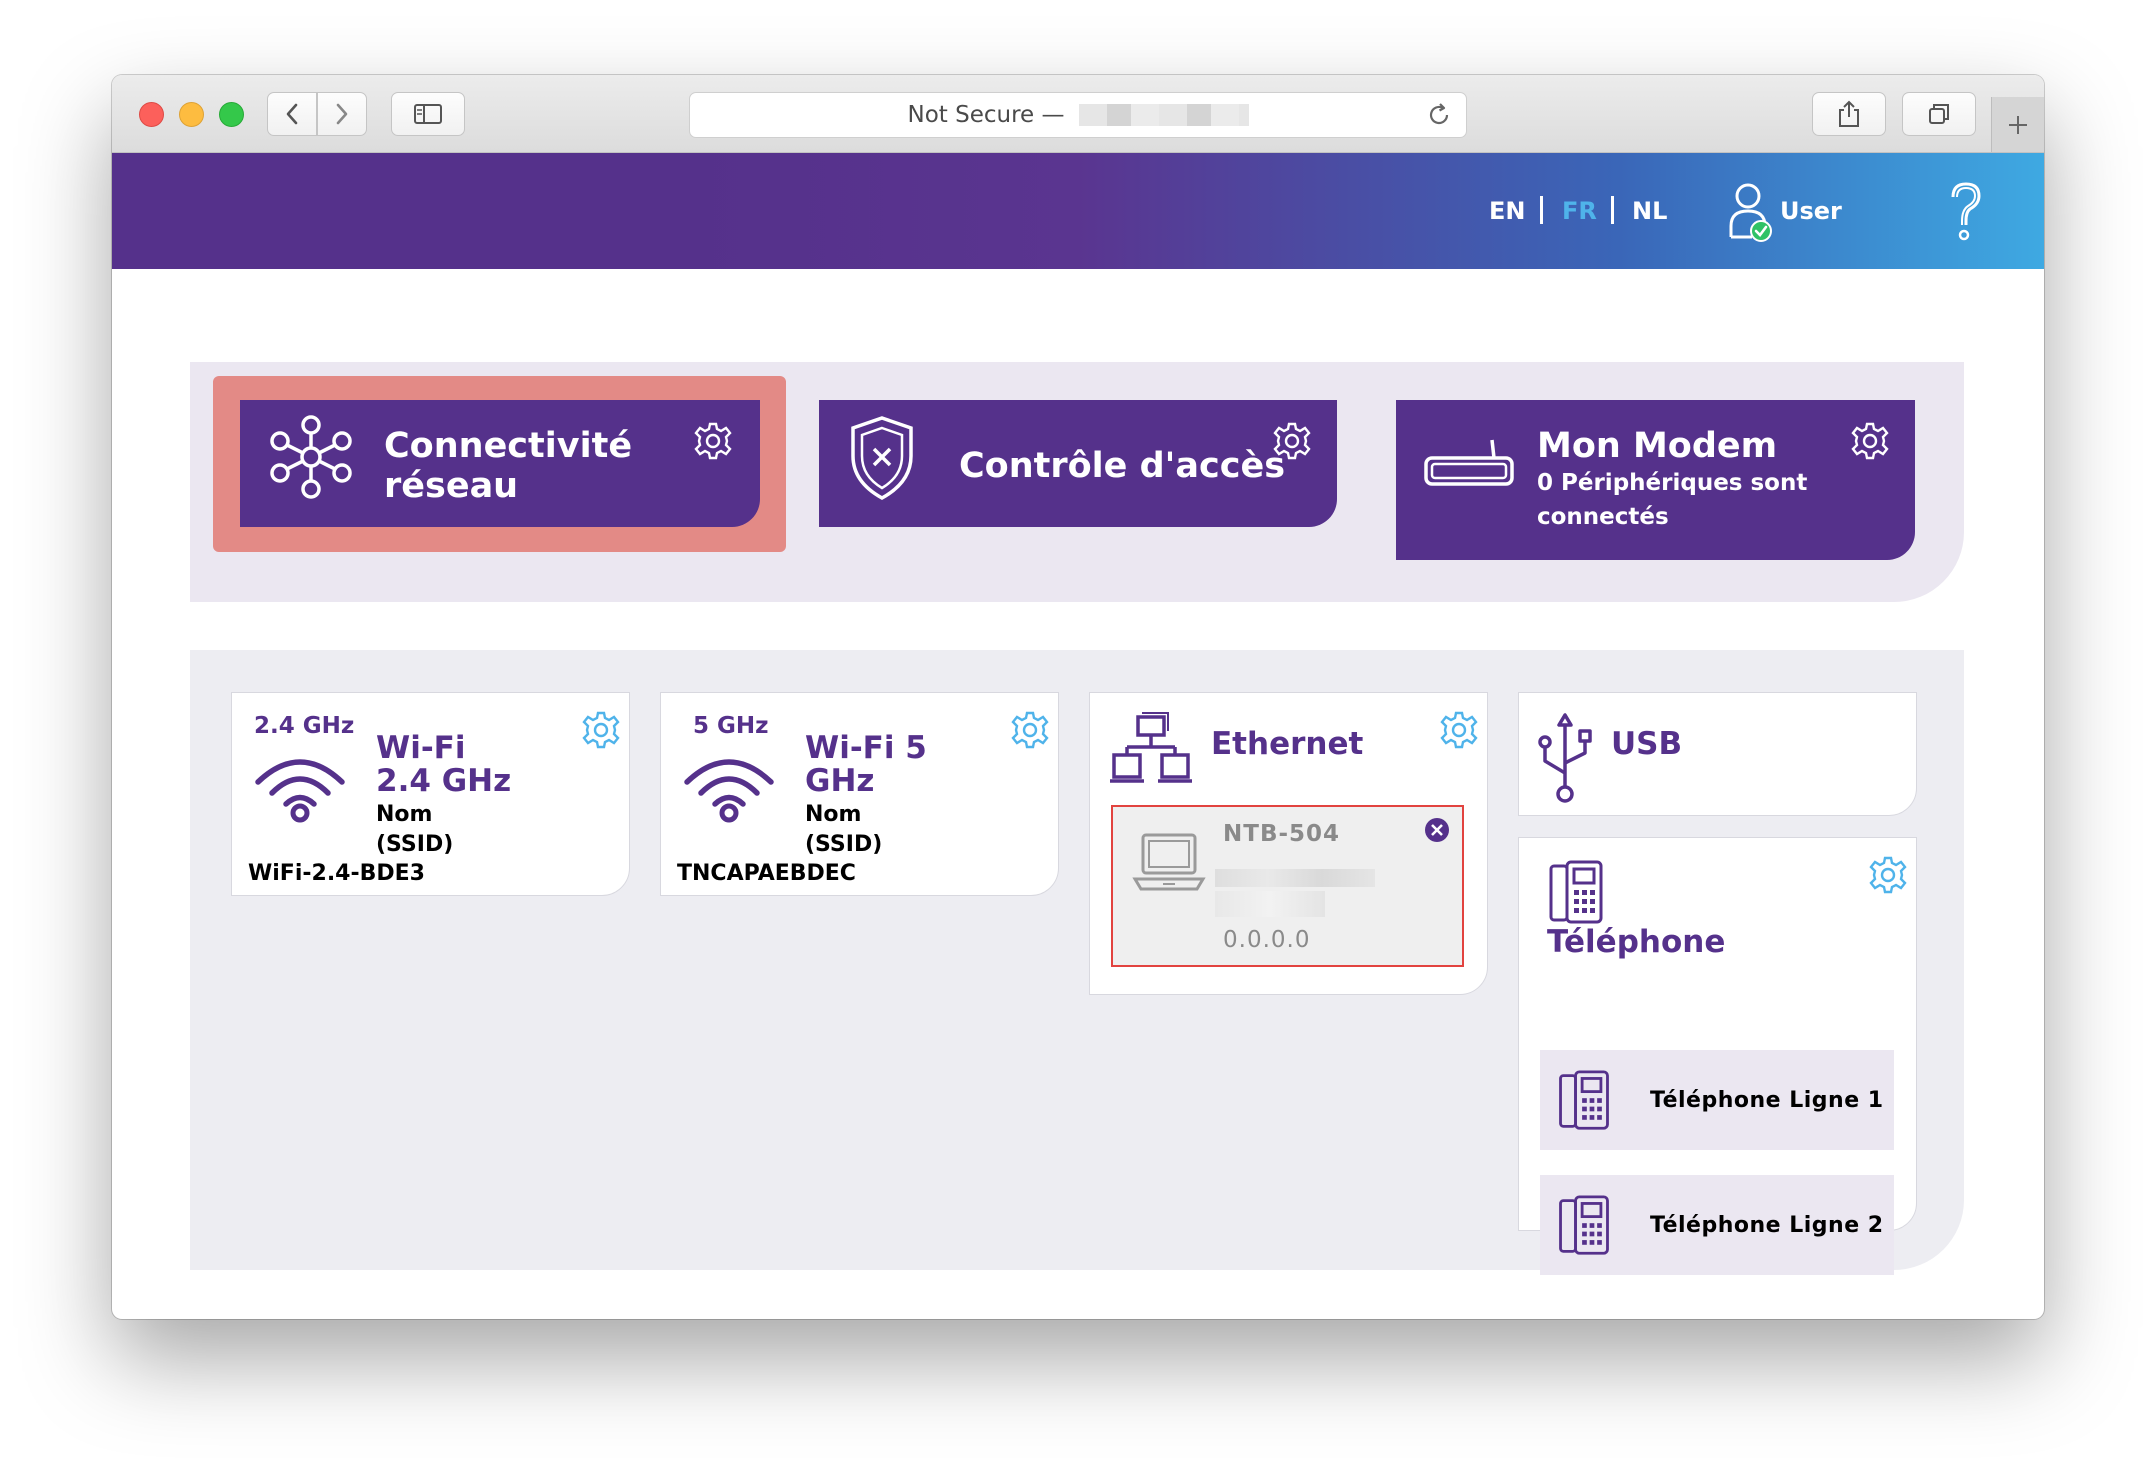 The width and height of the screenshot is (2150, 1464). I want to click on telephone-title: Téléphone, so click(1636, 942).